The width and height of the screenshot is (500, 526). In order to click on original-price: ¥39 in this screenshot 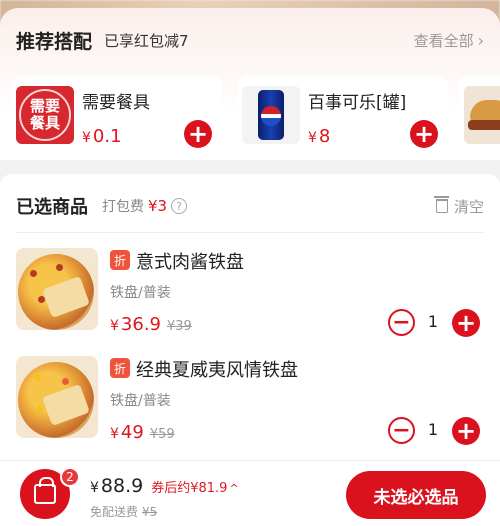, I will do `click(179, 326)`.